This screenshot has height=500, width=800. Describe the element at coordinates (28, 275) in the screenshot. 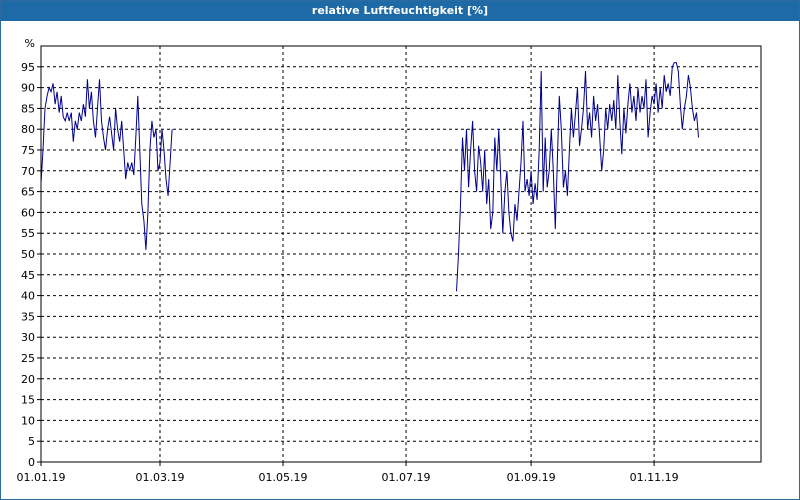

I see `y-tick-label: 45` at that location.